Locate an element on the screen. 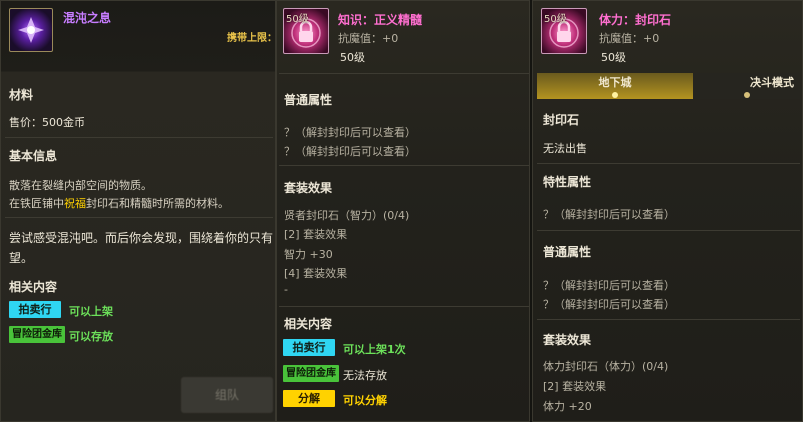  dismantle-tag: 分解 is located at coordinates (309, 398).